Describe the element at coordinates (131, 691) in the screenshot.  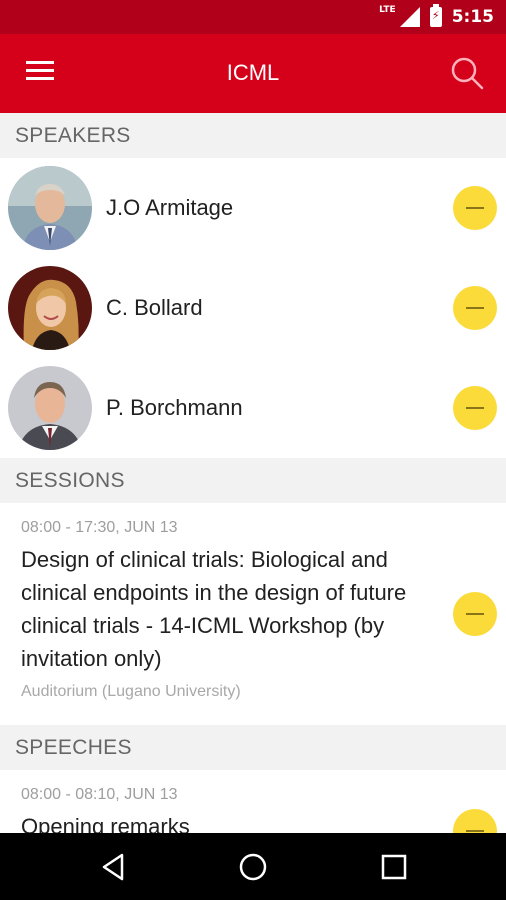
I see `session-location: Auditorium (Lugano University)` at that location.